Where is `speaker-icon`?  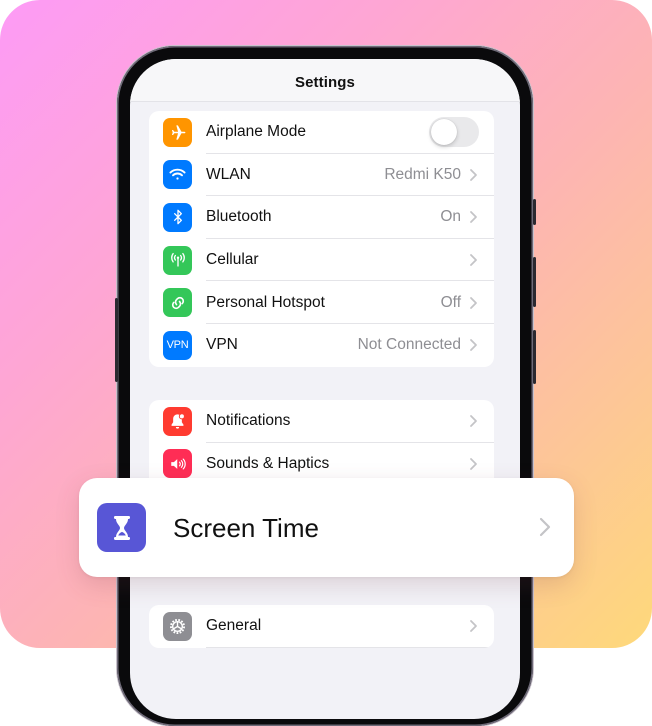
speaker-icon is located at coordinates (177, 464).